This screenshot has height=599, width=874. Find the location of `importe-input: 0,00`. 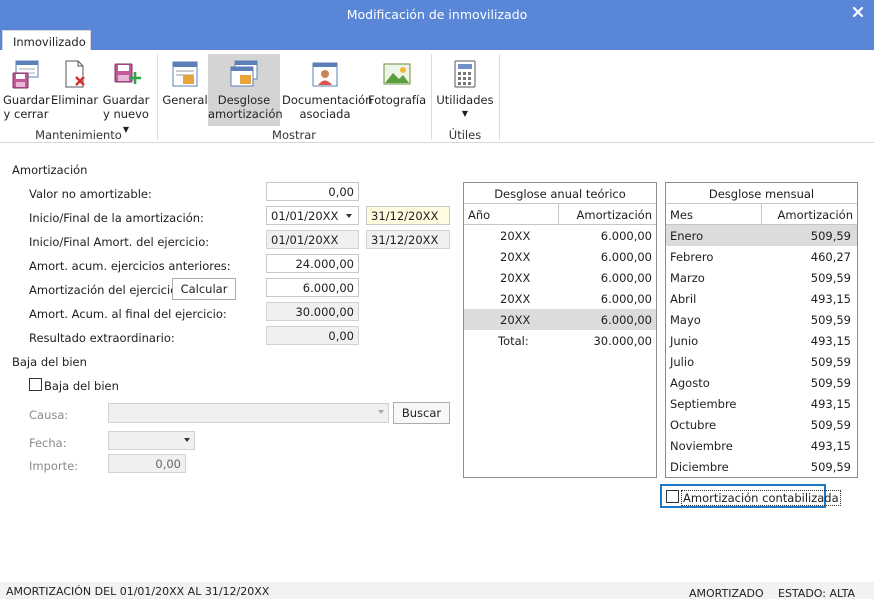

importe-input: 0,00 is located at coordinates (147, 463).